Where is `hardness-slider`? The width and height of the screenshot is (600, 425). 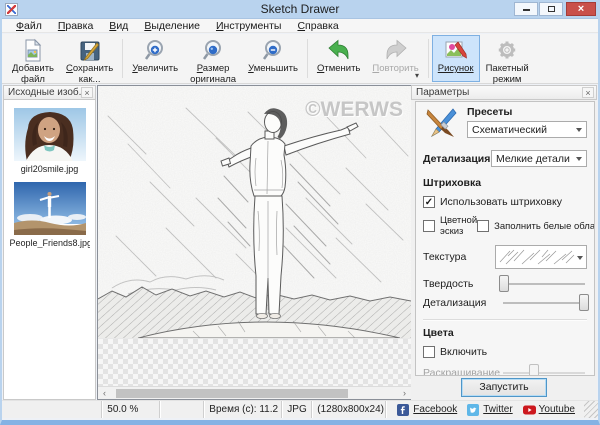
hardness-slider is located at coordinates (543, 283).